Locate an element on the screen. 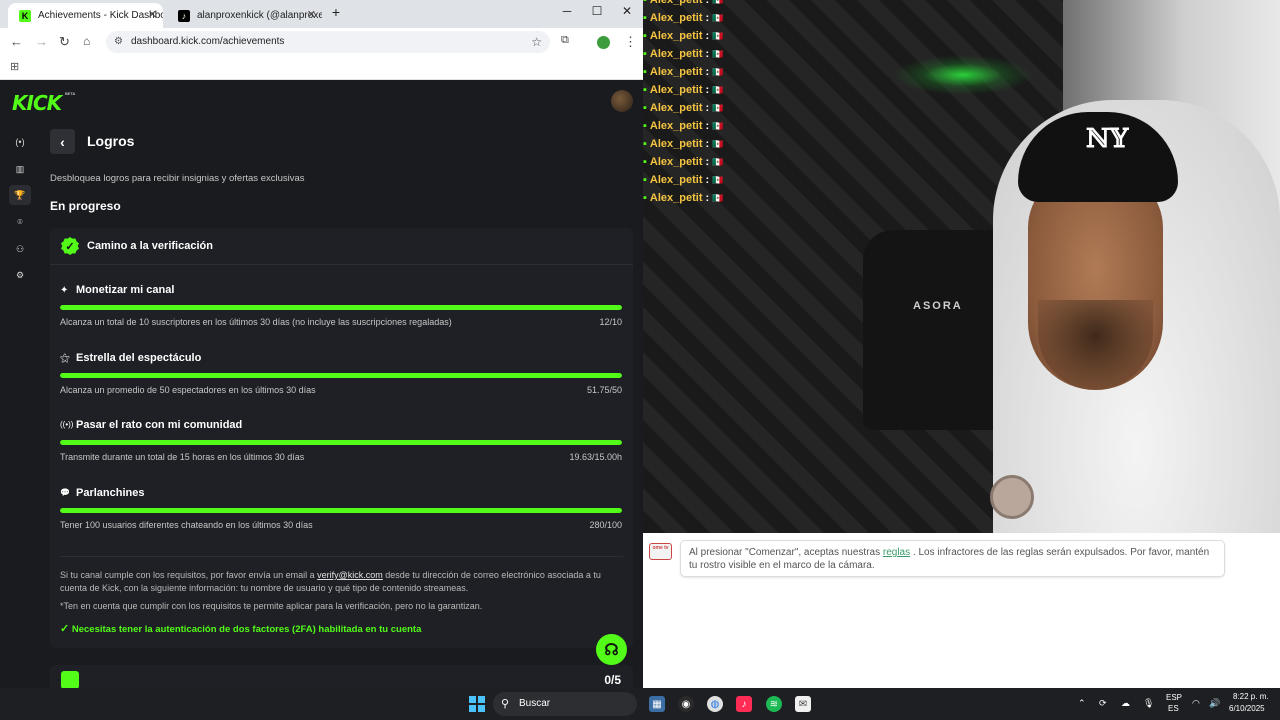 This screenshot has width=1280, height=720. support-button: ☊ is located at coordinates (611, 649).